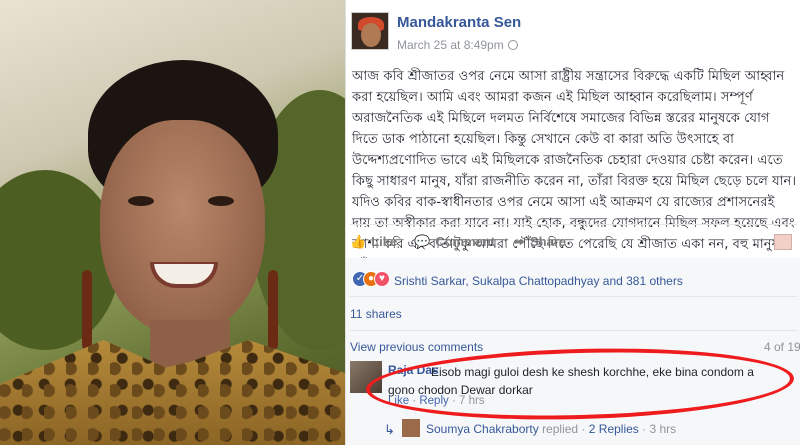  I want to click on share-label: Share, so click(548, 241).